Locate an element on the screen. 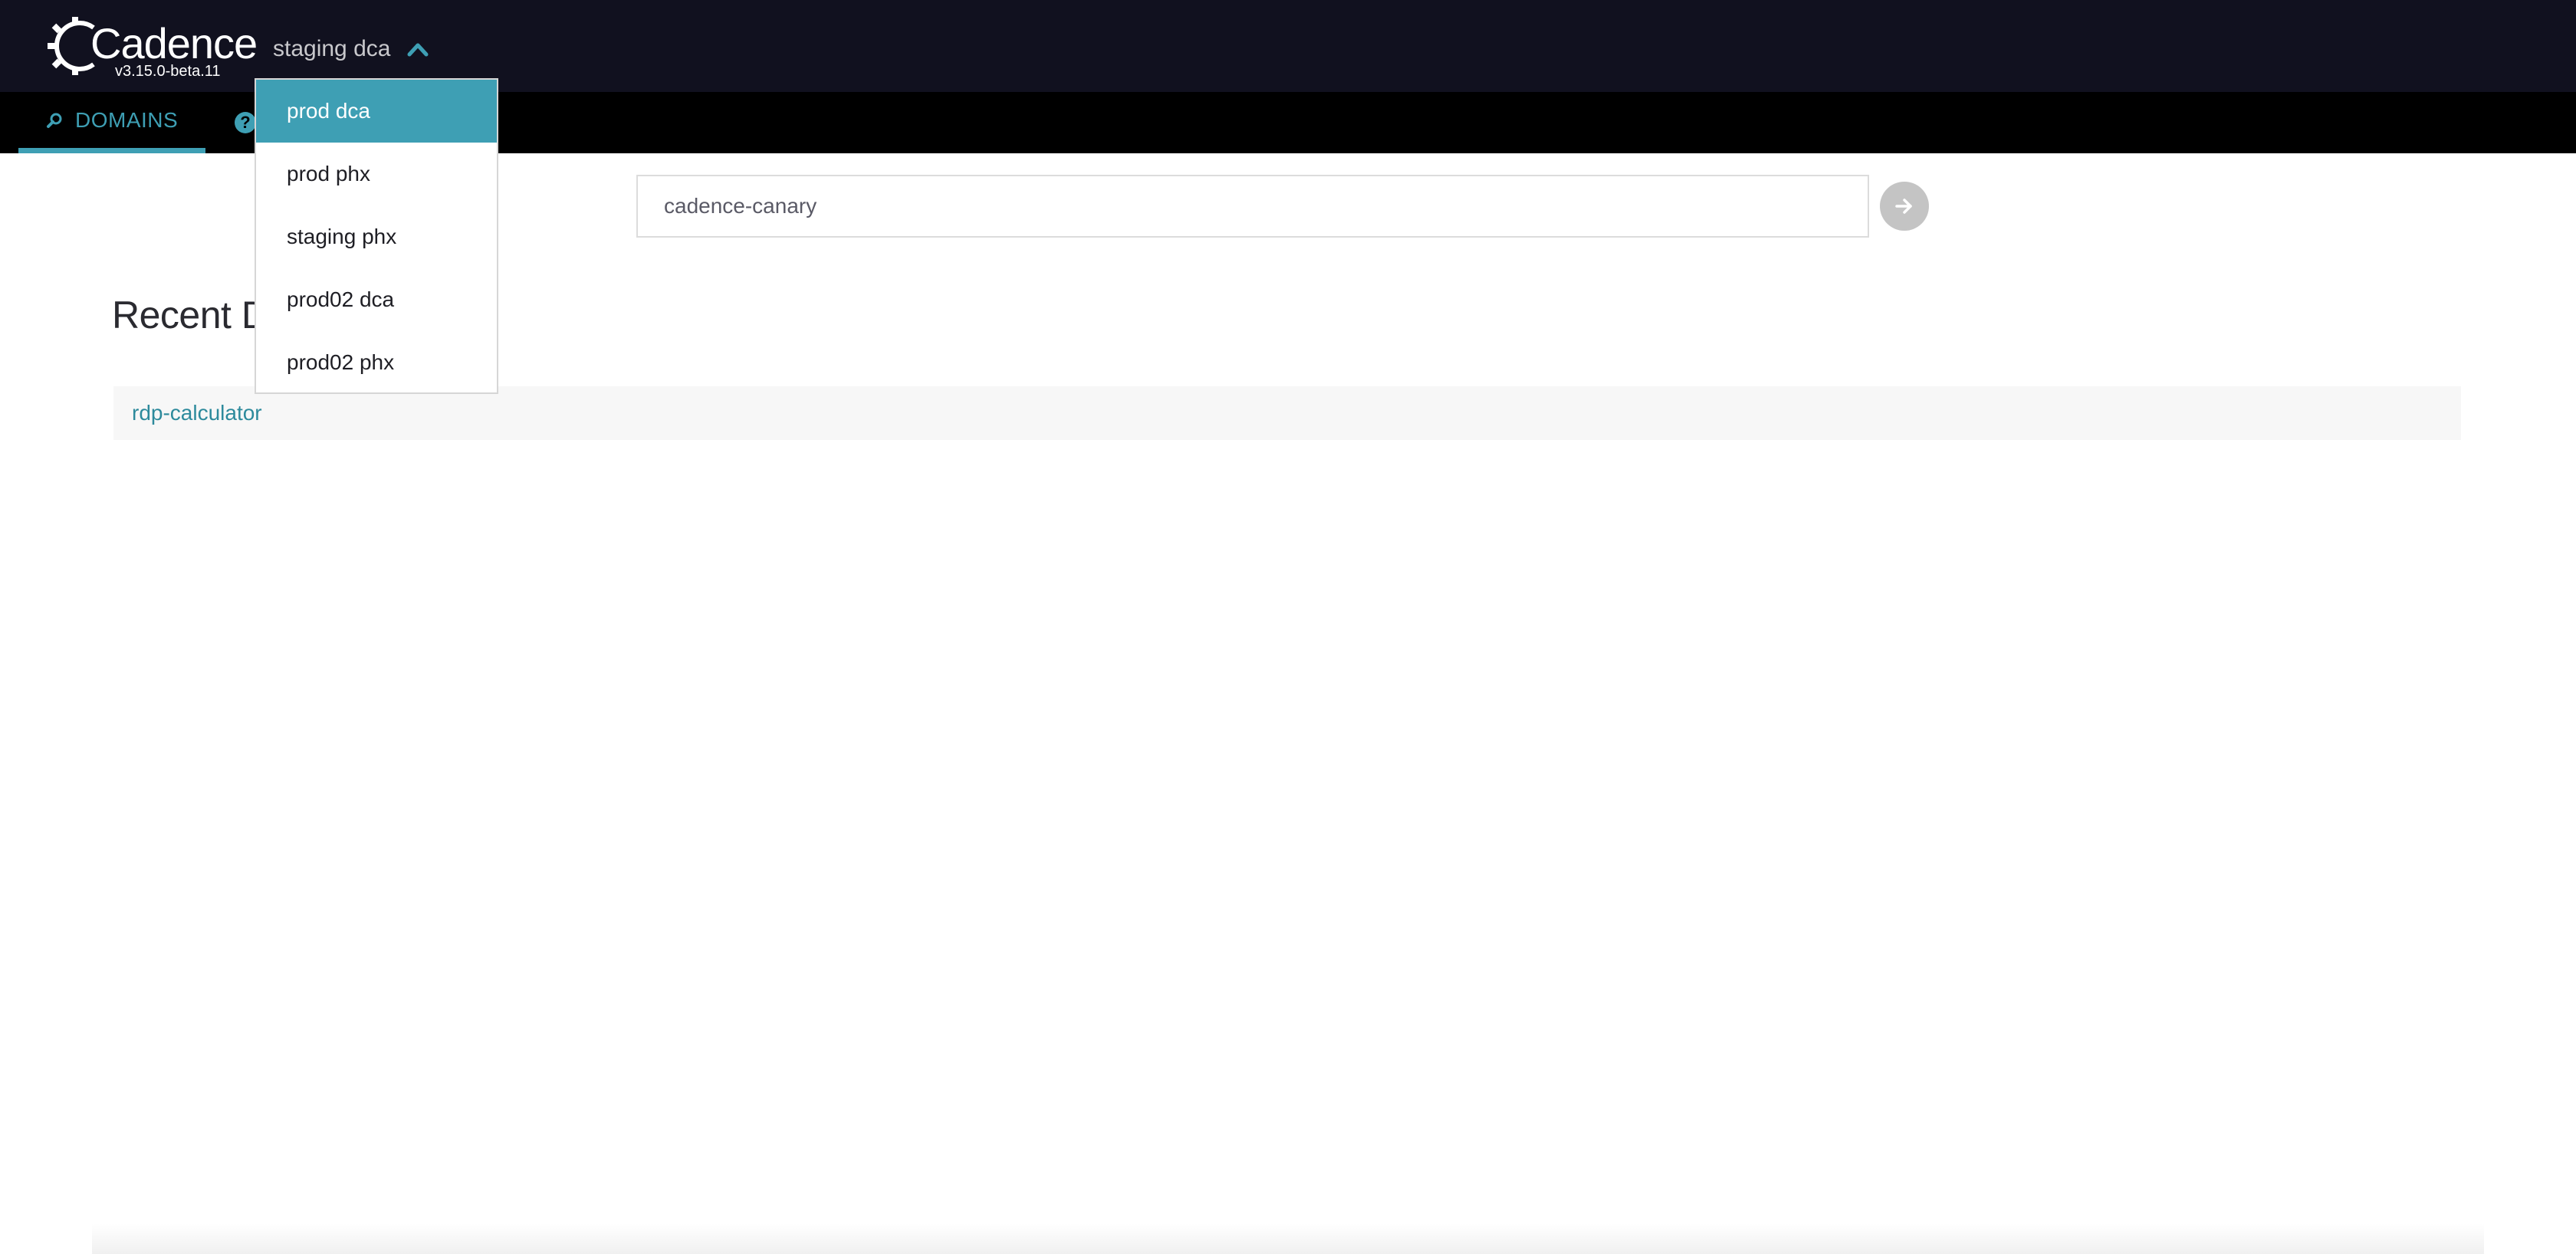 The image size is (2576, 1254). environment-option-prod-phx: prod phx is located at coordinates (376, 174).